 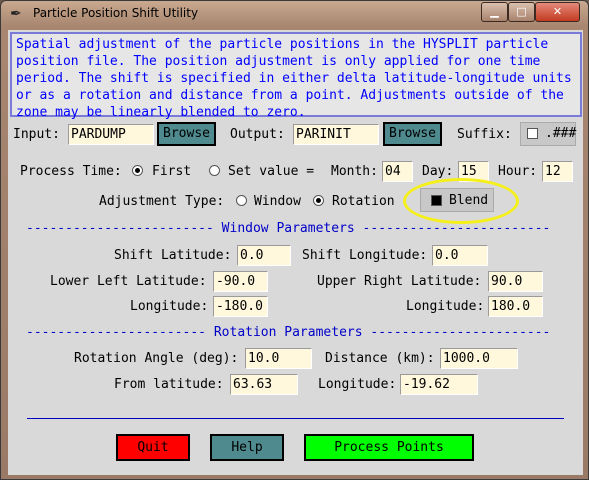 I want to click on process-points-button: Process Points, so click(x=389, y=447).